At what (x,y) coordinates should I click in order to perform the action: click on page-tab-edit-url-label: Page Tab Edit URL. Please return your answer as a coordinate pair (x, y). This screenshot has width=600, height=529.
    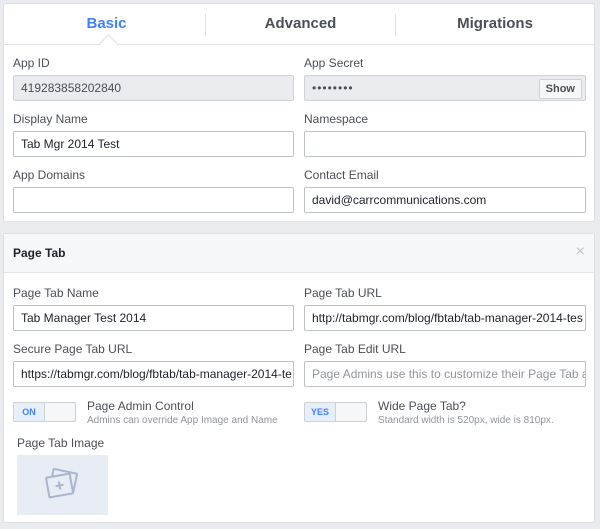
    Looking at the image, I should click on (355, 349).